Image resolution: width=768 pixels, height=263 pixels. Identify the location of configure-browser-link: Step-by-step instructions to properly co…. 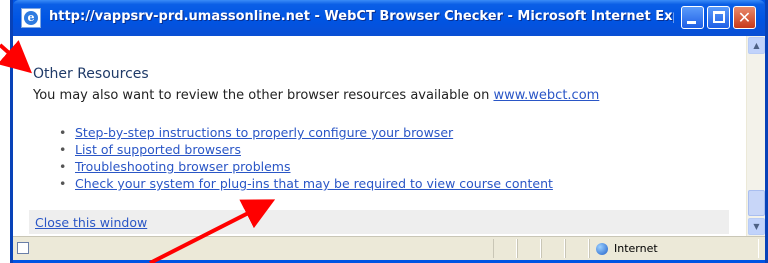
(264, 132).